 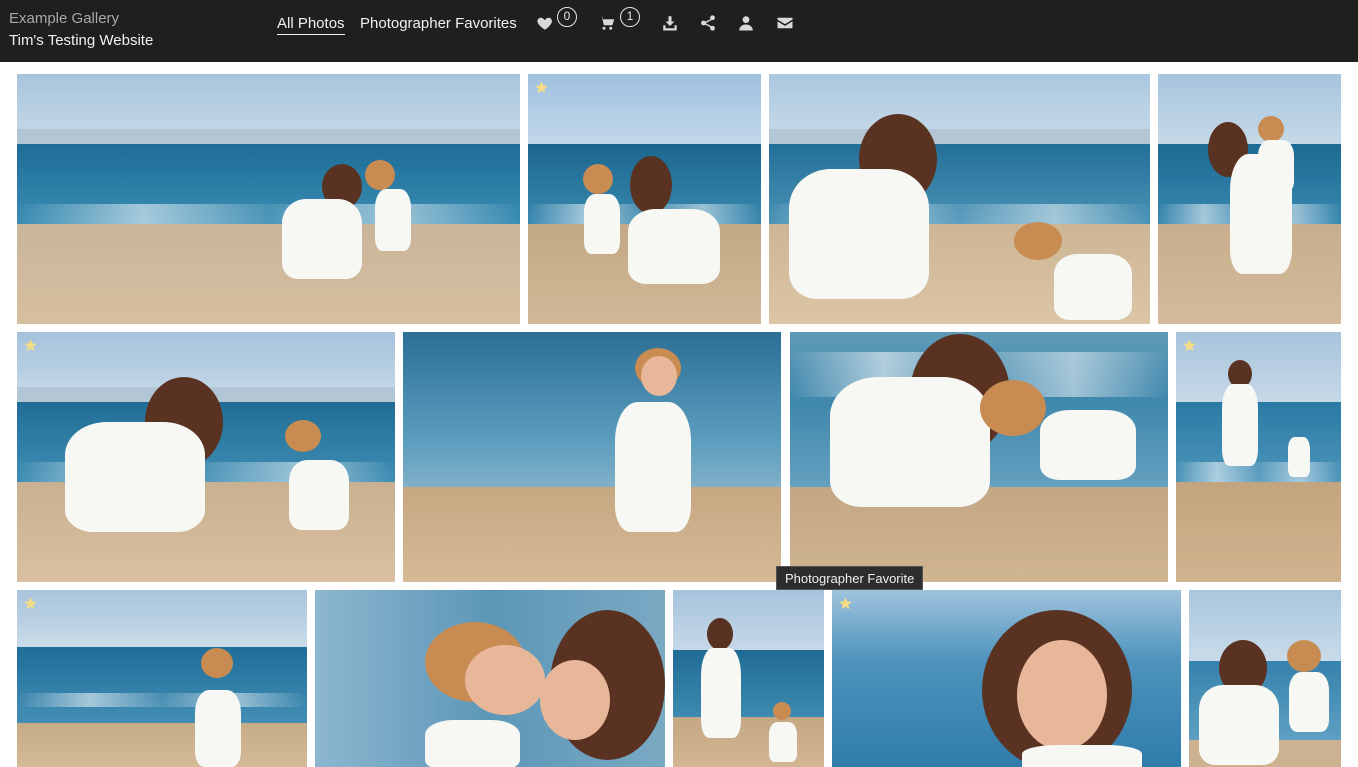 I want to click on nav-photographer-favorites: Photographer Favorites, so click(x=438, y=24).